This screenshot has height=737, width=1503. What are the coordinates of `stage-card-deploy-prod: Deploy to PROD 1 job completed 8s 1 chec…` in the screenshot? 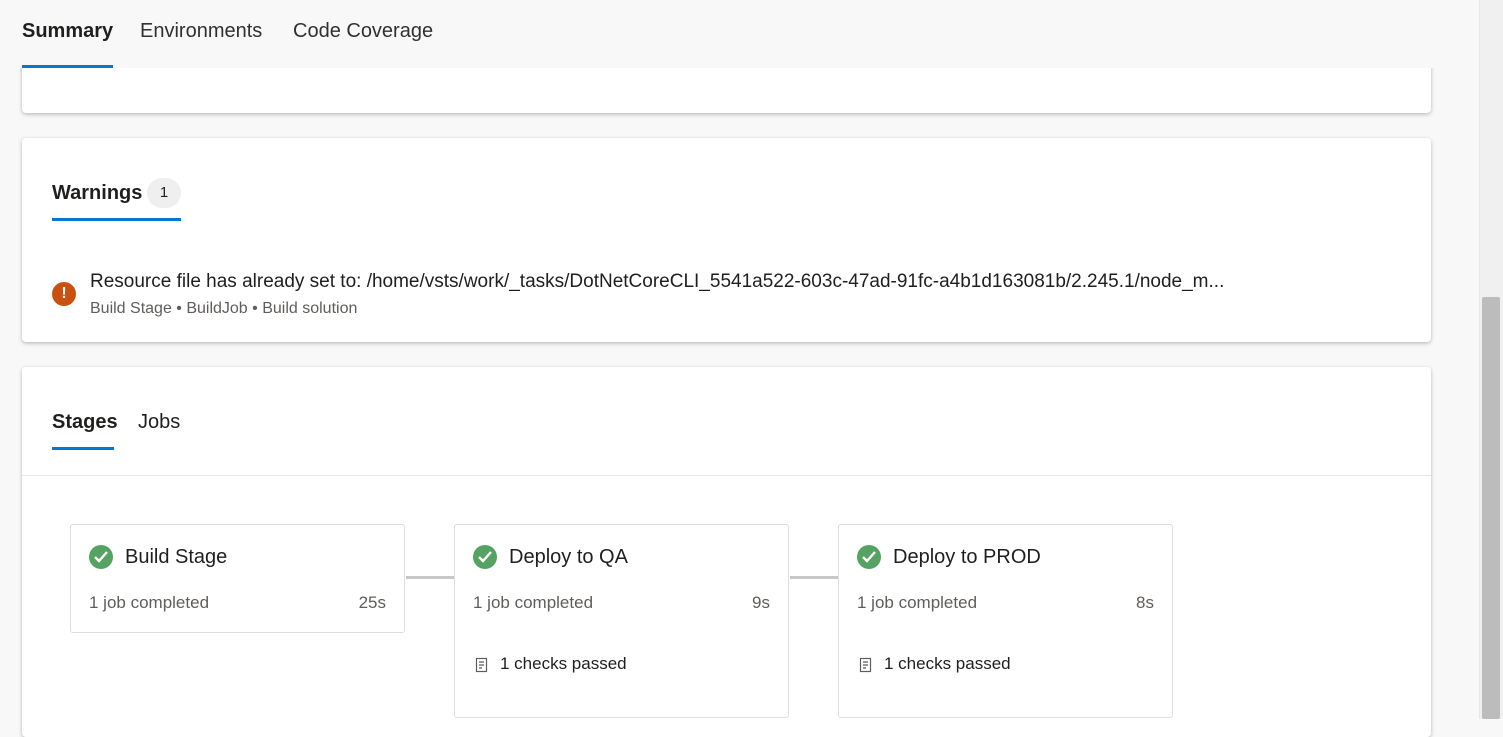 It's located at (1005, 621).